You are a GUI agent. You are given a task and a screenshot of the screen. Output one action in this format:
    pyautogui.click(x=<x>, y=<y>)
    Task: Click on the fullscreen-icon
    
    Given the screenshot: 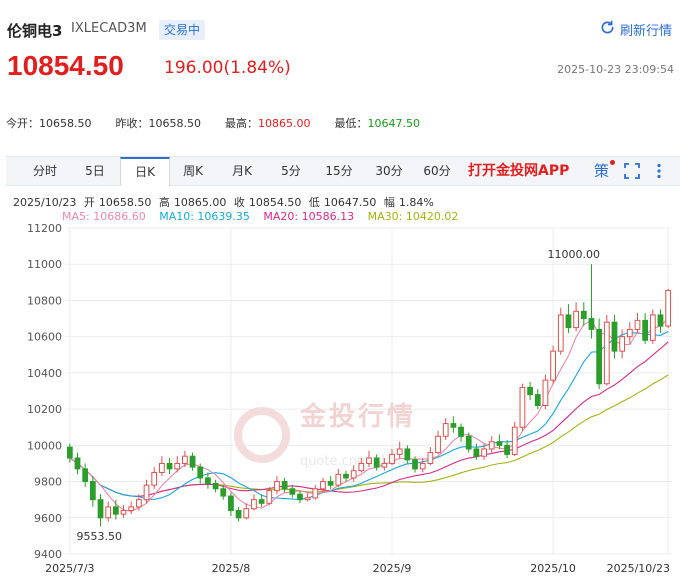 What is the action you would take?
    pyautogui.click(x=632, y=171)
    